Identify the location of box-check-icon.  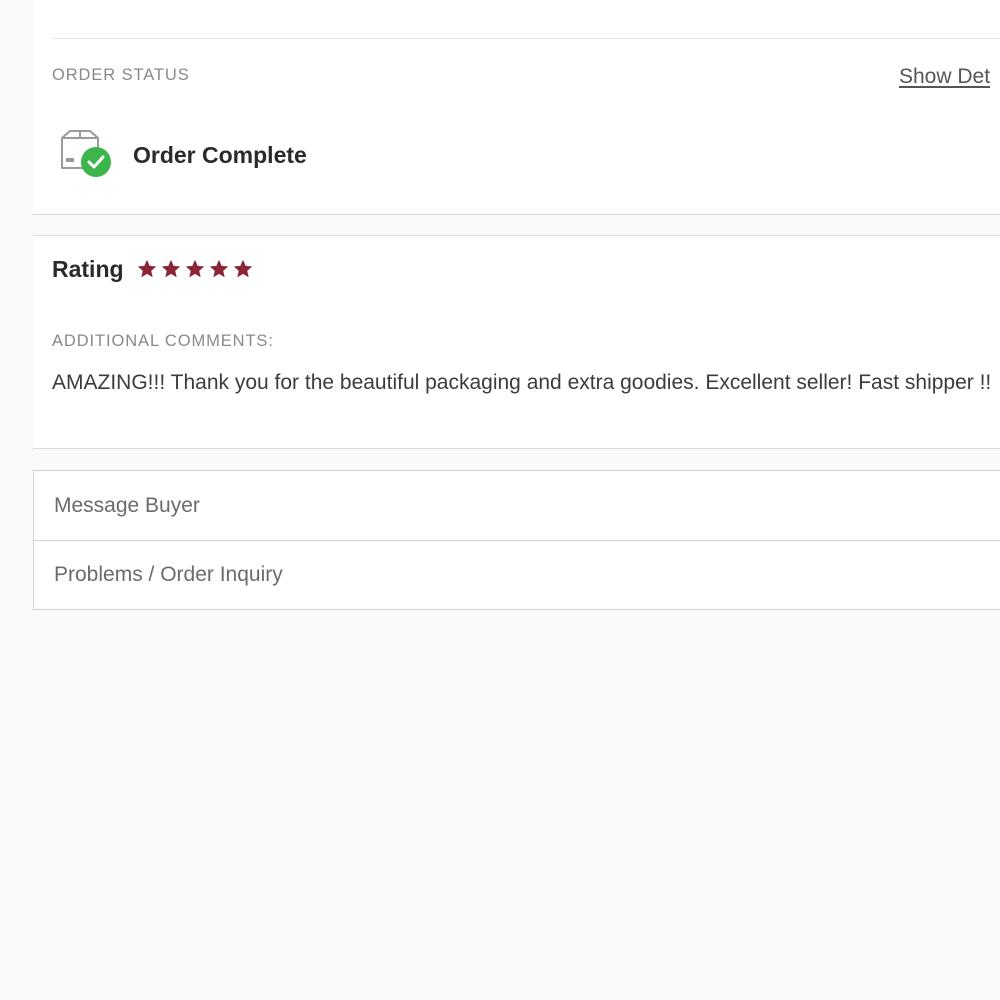
(86, 153).